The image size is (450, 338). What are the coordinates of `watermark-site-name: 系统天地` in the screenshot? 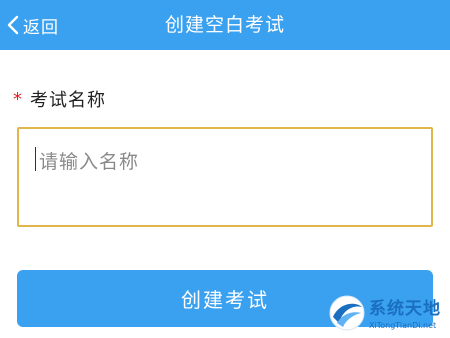 It's located at (405, 308).